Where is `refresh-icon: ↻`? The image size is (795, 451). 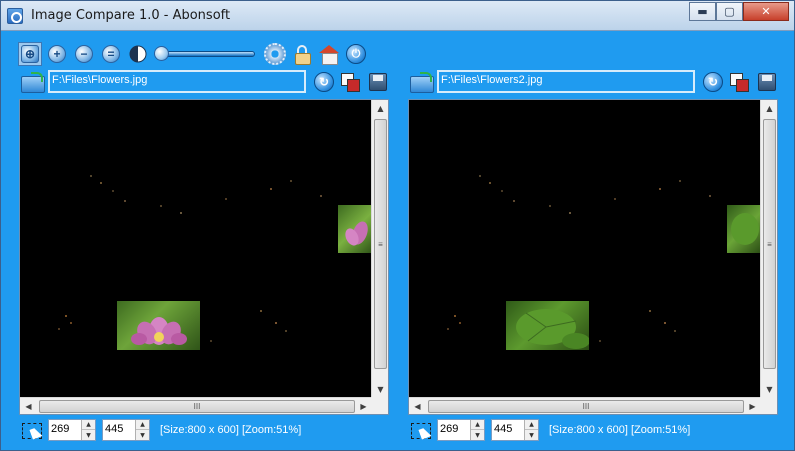
refresh-icon: ↻ is located at coordinates (324, 82).